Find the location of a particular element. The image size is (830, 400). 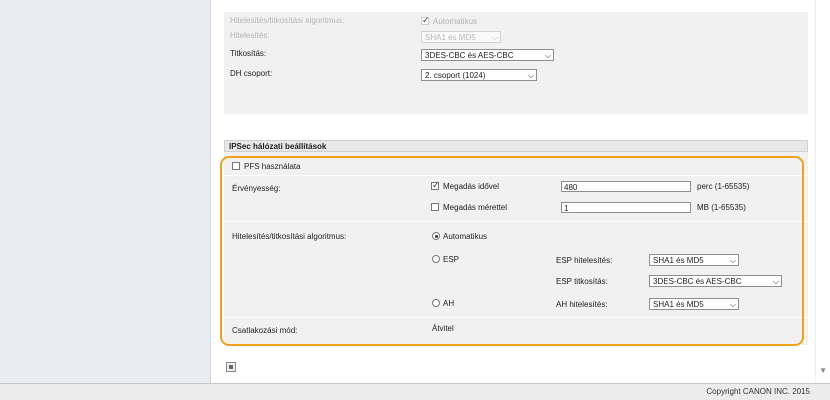

validity-label: Érvényesség: is located at coordinates (256, 188).